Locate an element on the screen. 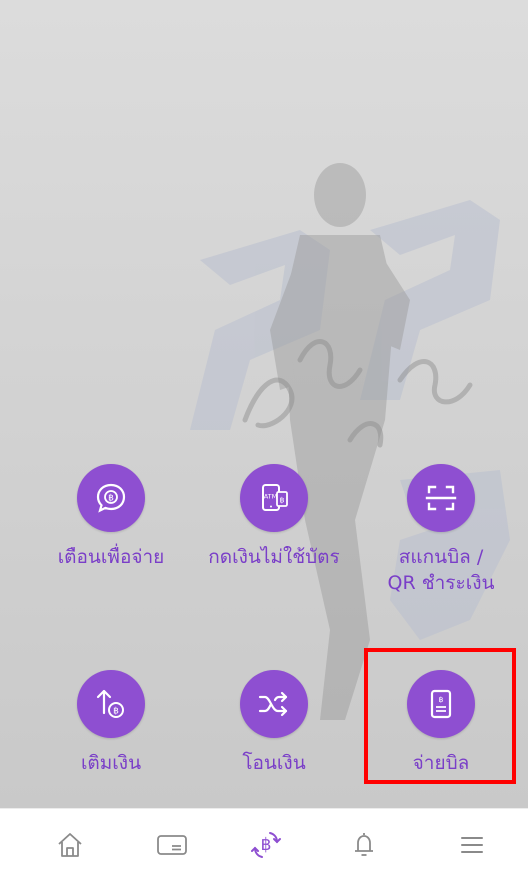  pay-bill-action: ฿ จ่ายบิล is located at coordinates (441, 723).